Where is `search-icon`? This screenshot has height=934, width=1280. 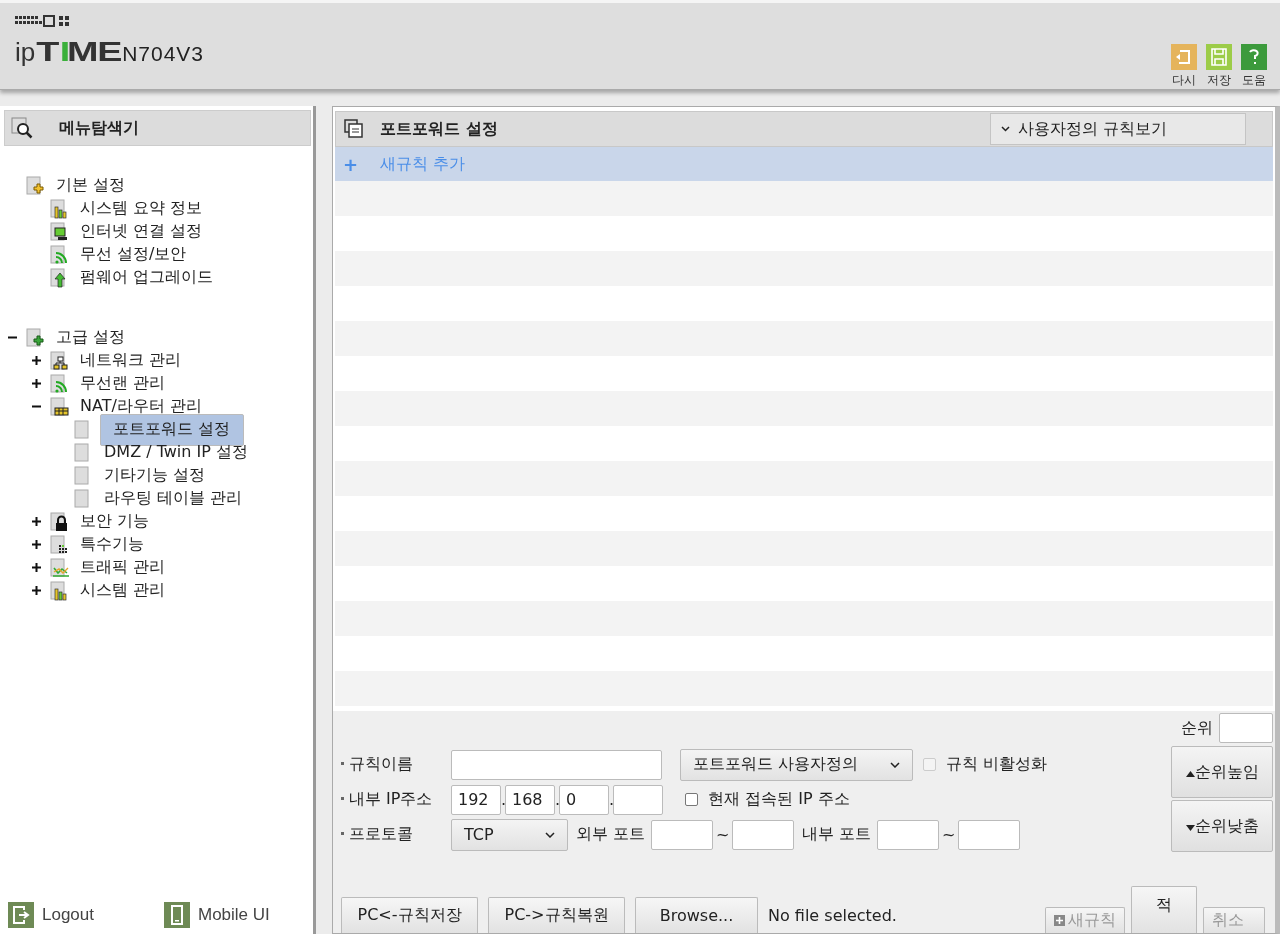
search-icon is located at coordinates (23, 128).